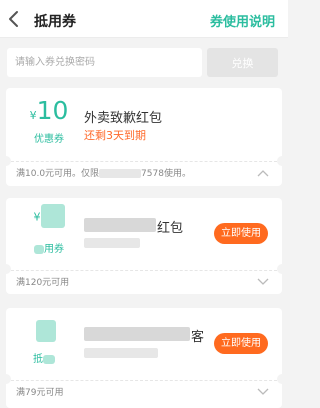  Describe the element at coordinates (144, 19) in the screenshot. I see `top-bar: 抵用券 券使用说明` at that location.